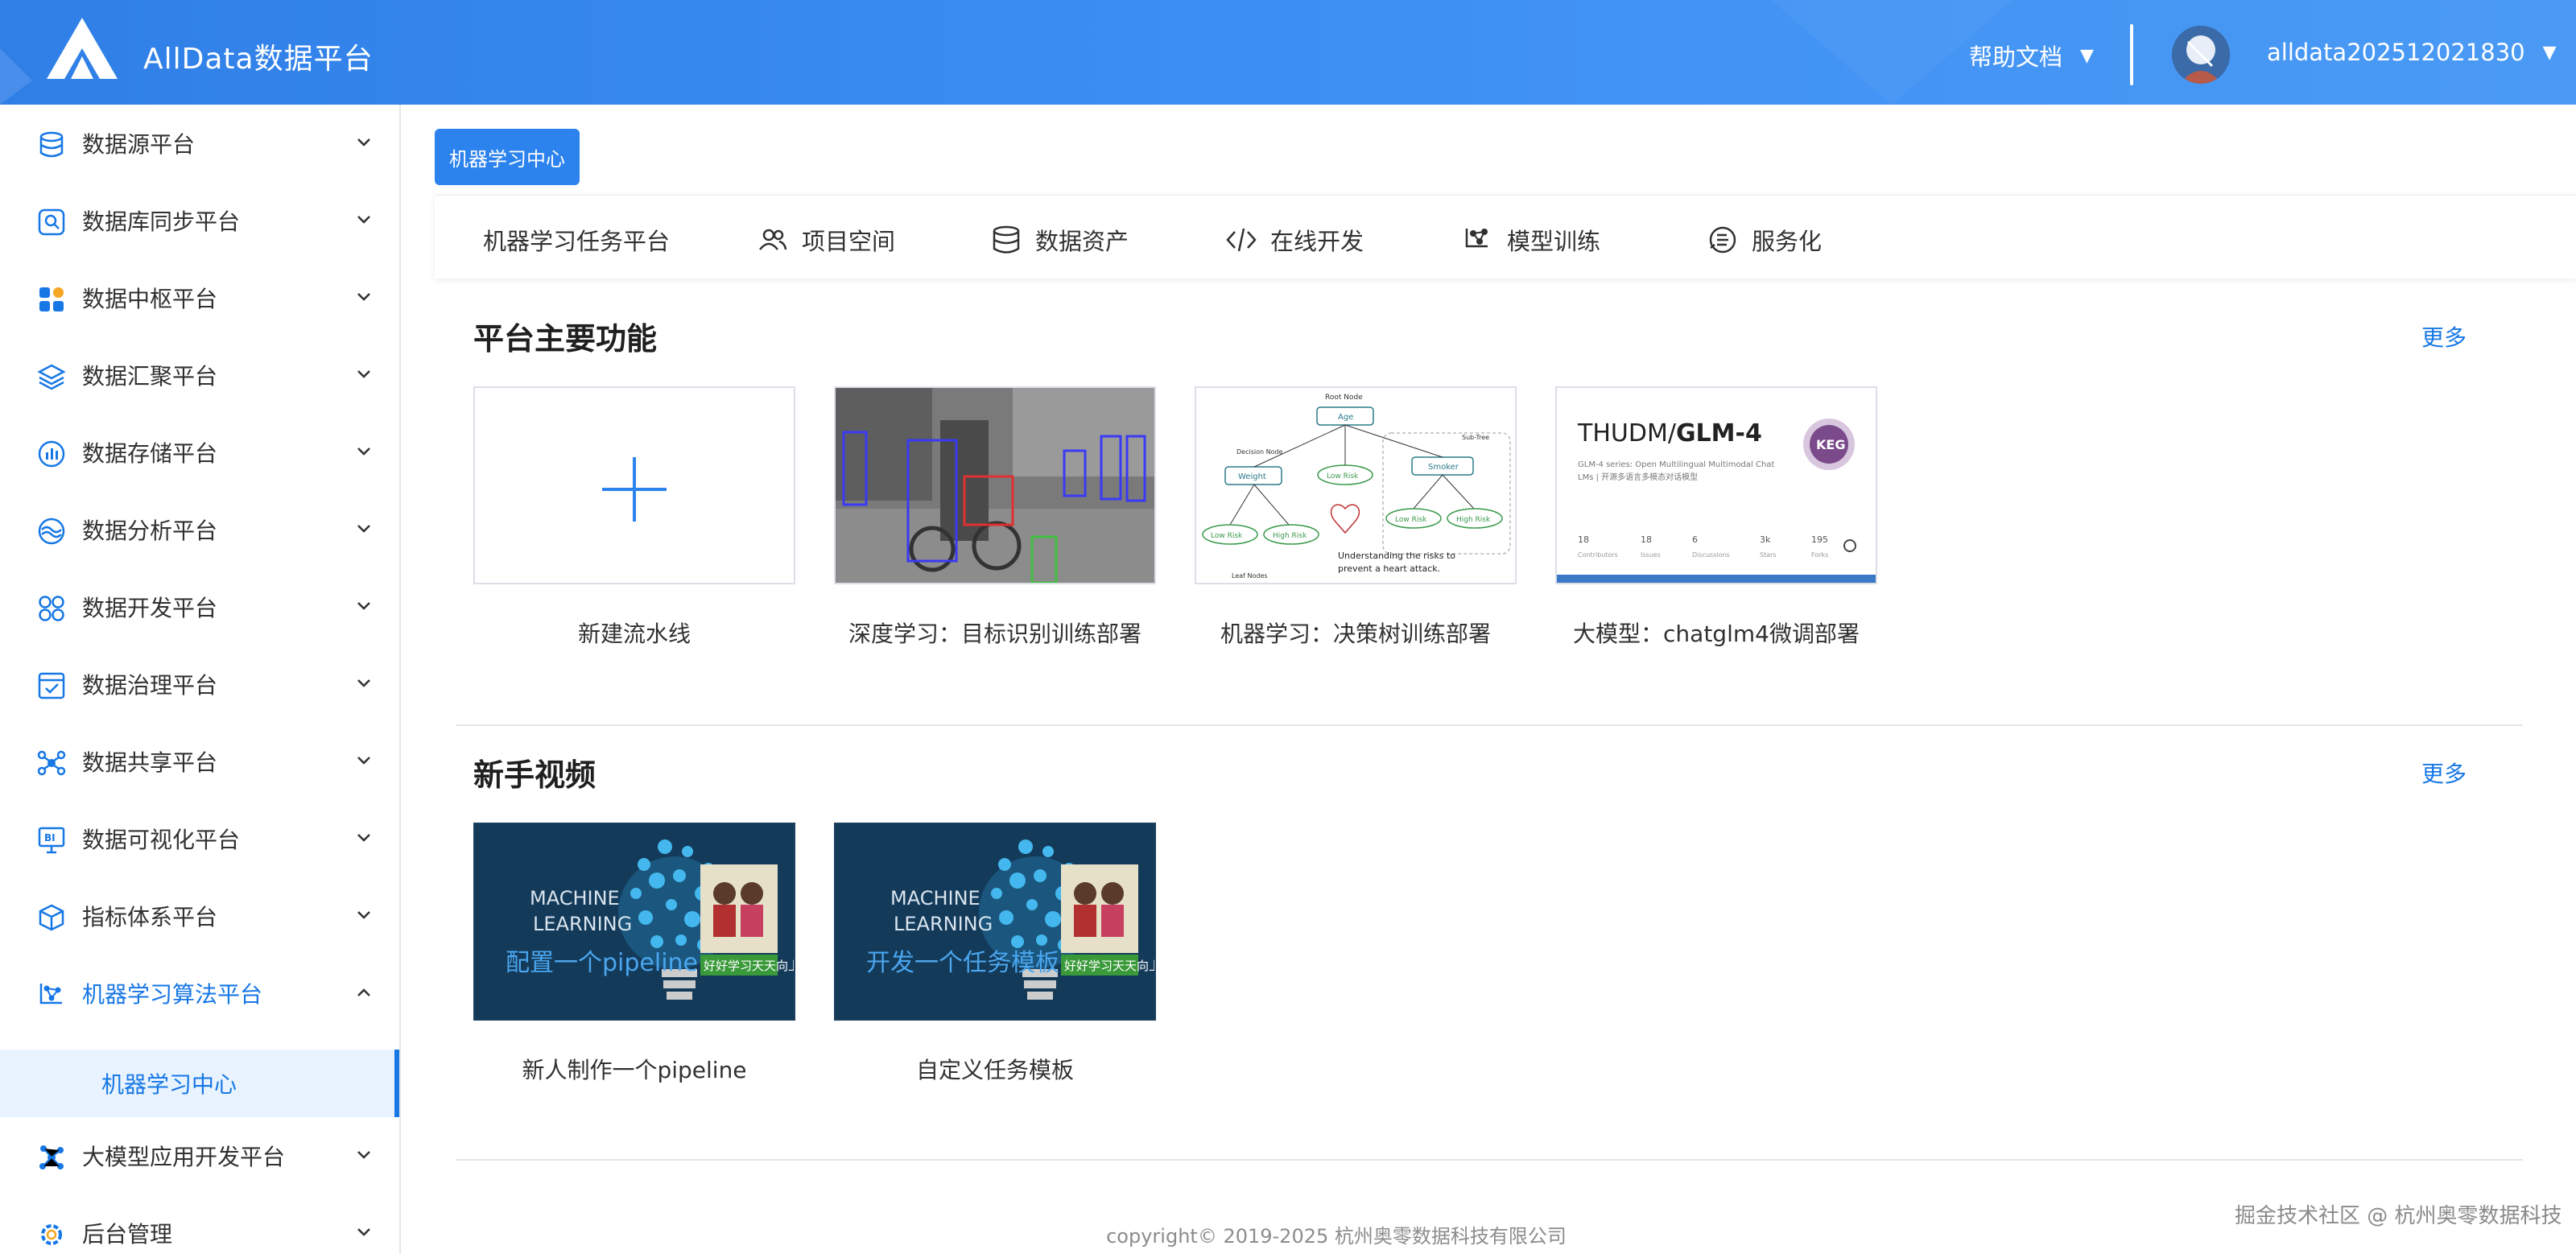 This screenshot has width=2576, height=1254. I want to click on copyright-footer: copyright© 2019-2025 杭州奥零数据科技有限公司, so click(1288, 1234).